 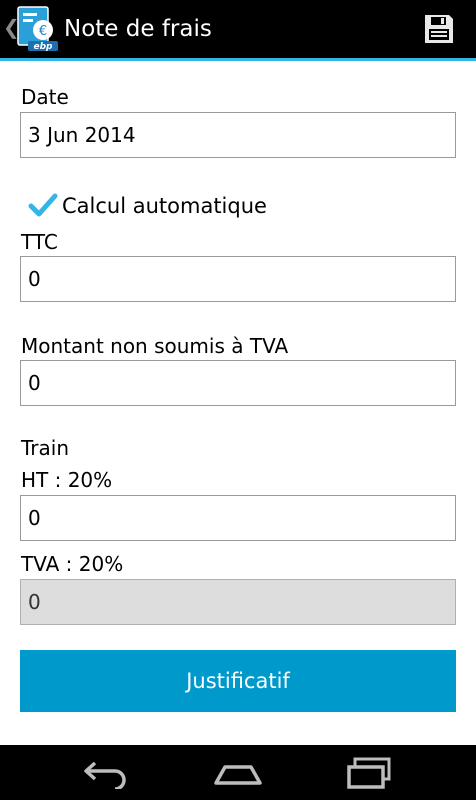 I want to click on category-label: Train, so click(x=45, y=448).